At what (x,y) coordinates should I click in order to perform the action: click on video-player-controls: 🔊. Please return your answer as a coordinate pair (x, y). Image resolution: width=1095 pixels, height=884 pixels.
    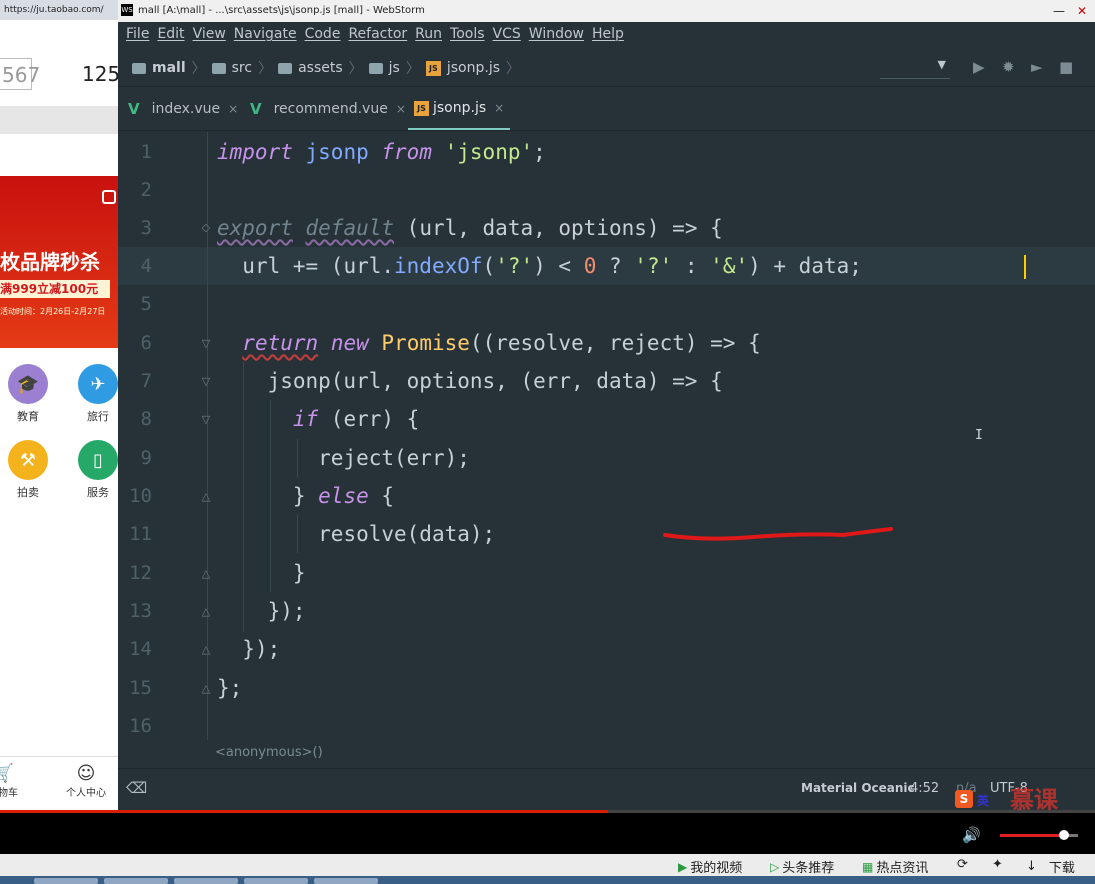
    Looking at the image, I should click on (547, 832).